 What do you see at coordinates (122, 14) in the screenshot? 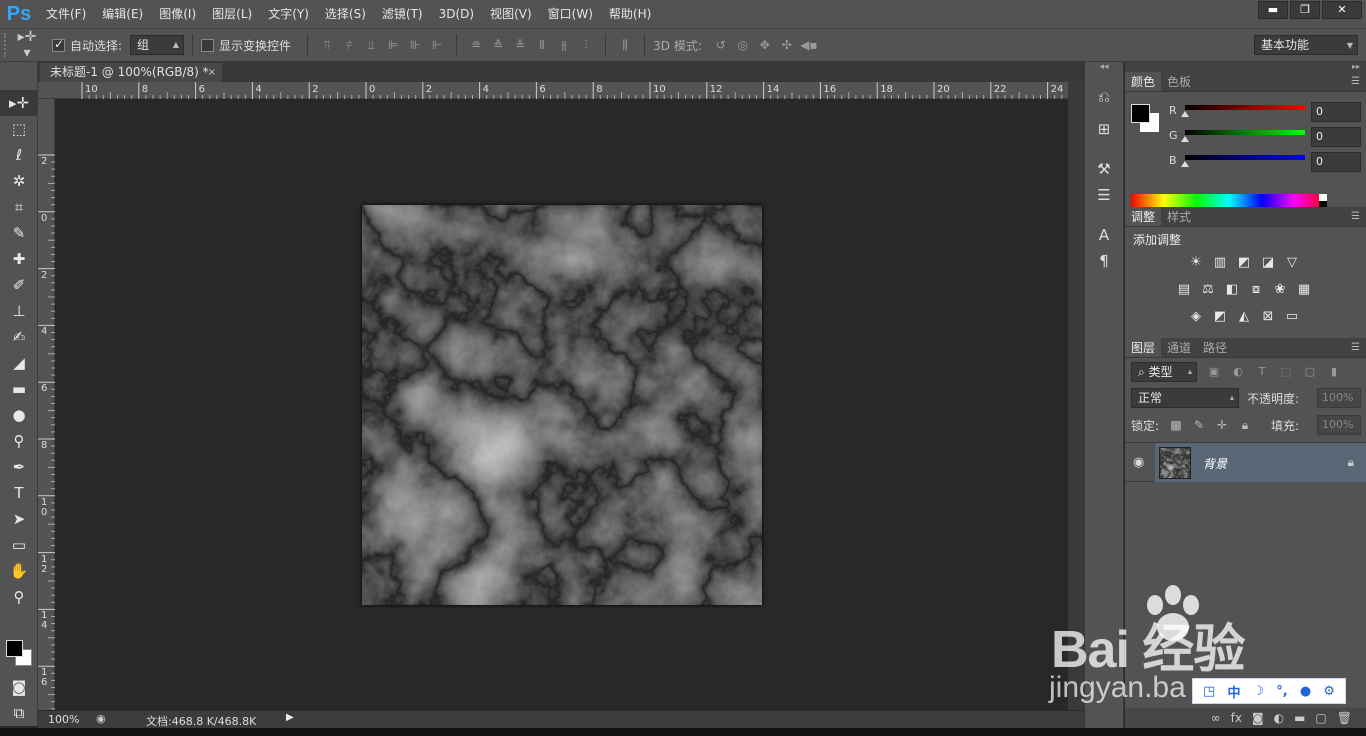
I see `menu-edit: 编辑(E)` at bounding box center [122, 14].